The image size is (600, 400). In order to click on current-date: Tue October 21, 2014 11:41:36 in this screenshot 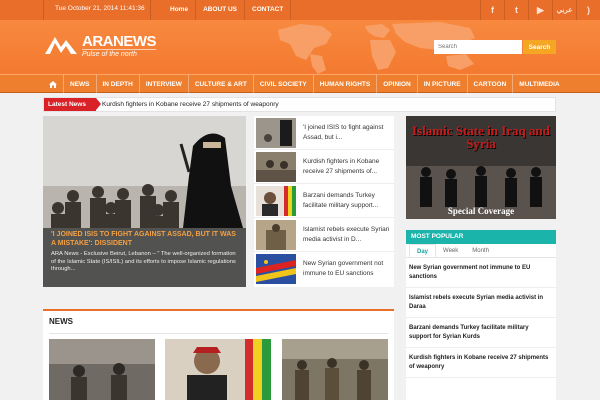, I will do `click(100, 8)`.